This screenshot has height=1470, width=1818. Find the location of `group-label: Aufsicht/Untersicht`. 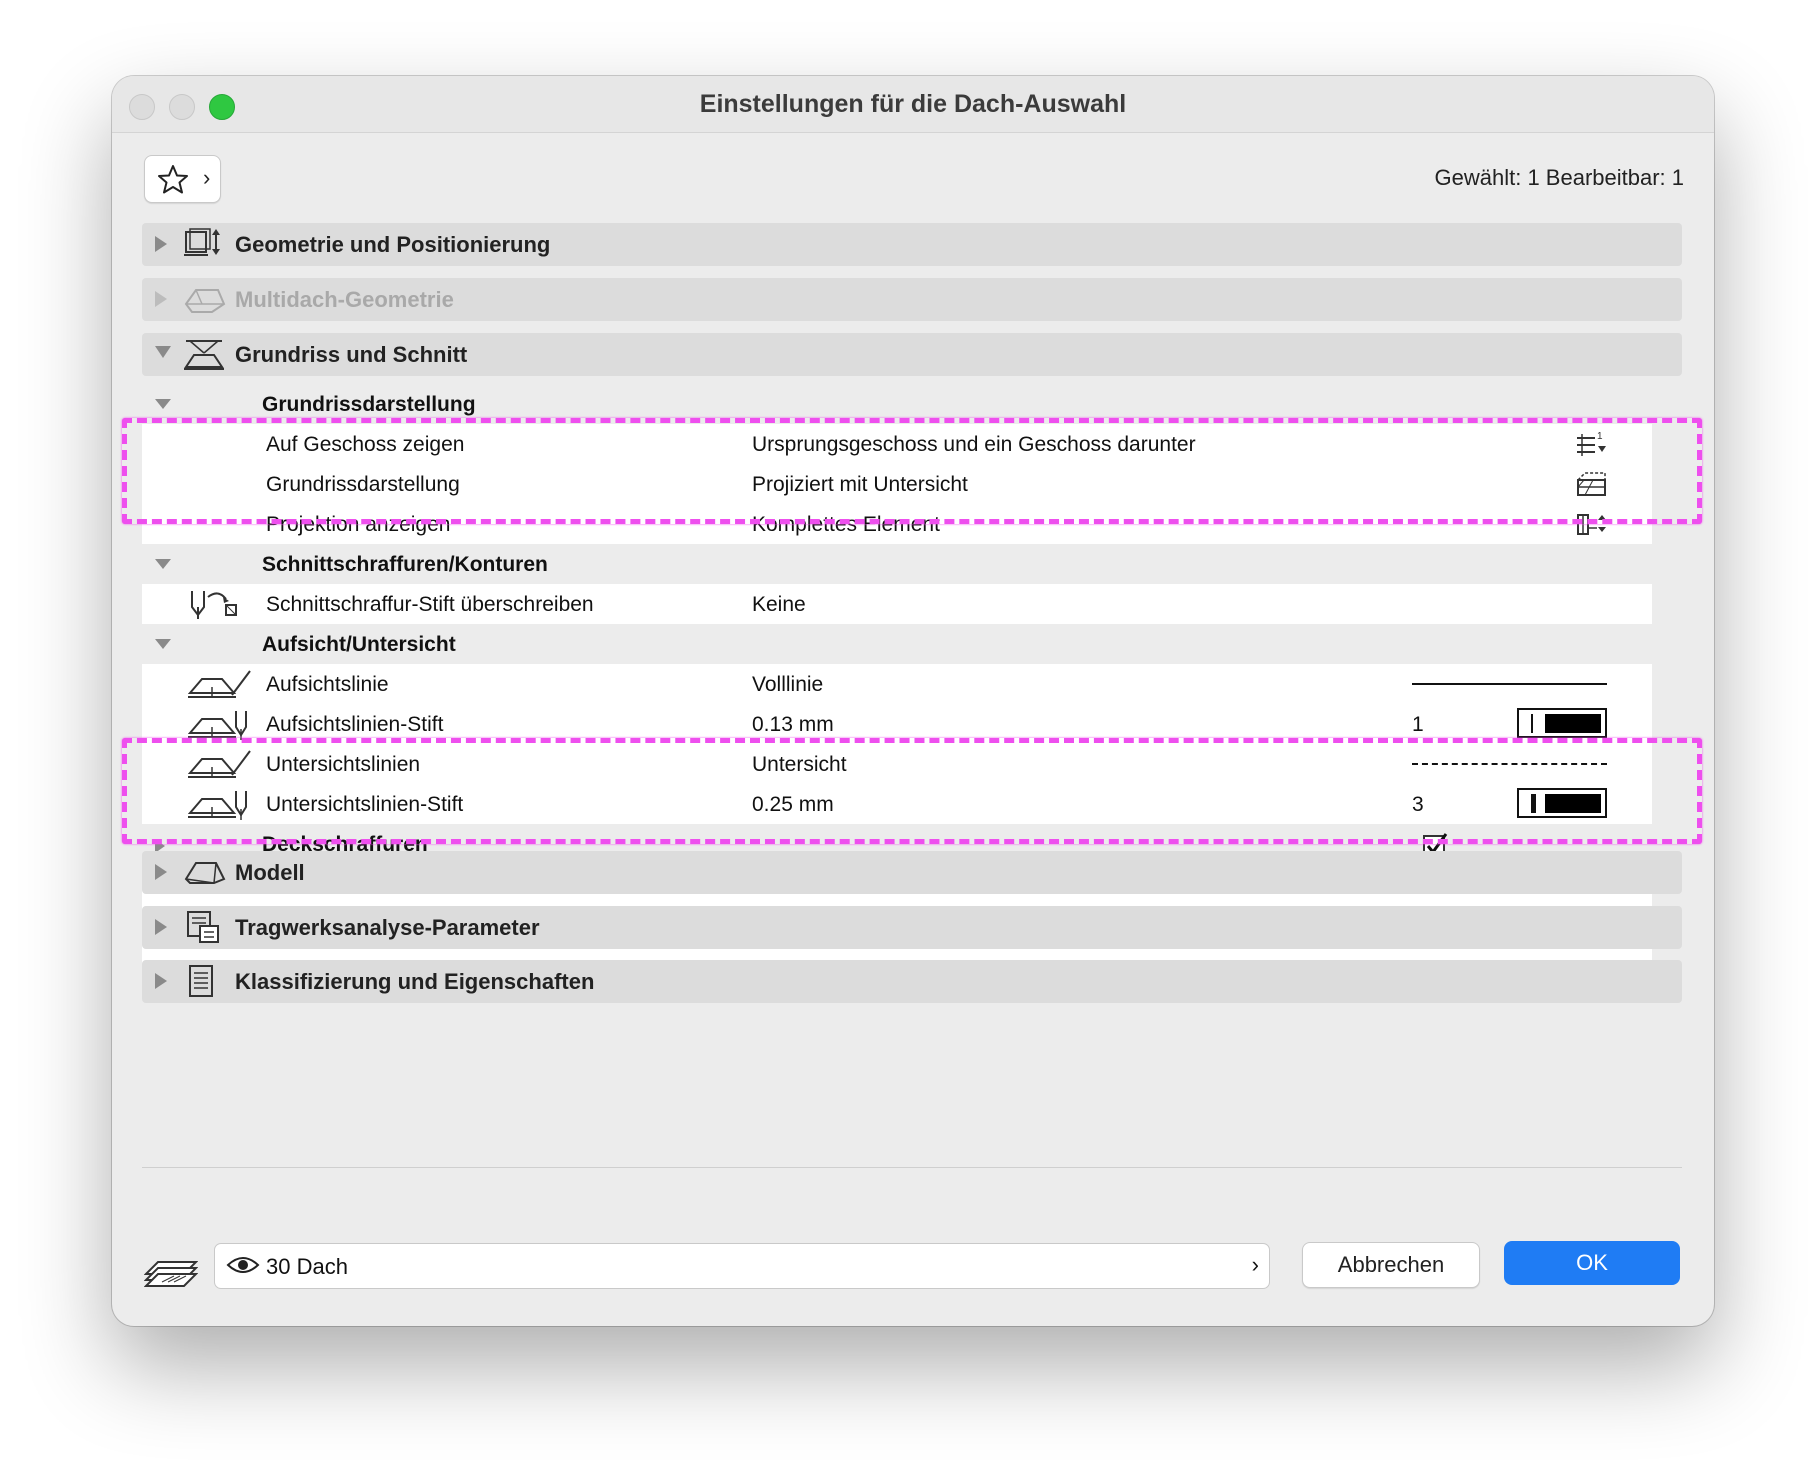

group-label: Aufsicht/Untersicht is located at coordinates (359, 644).